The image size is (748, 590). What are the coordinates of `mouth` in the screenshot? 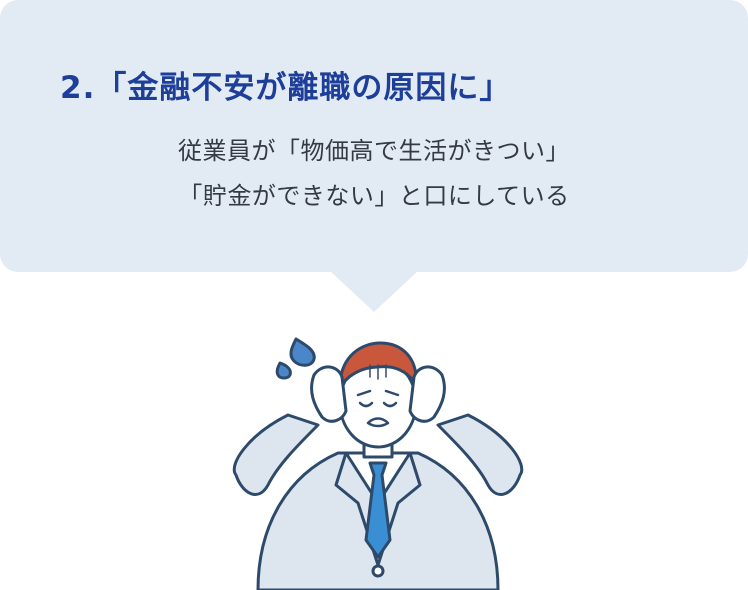 It's located at (378, 422).